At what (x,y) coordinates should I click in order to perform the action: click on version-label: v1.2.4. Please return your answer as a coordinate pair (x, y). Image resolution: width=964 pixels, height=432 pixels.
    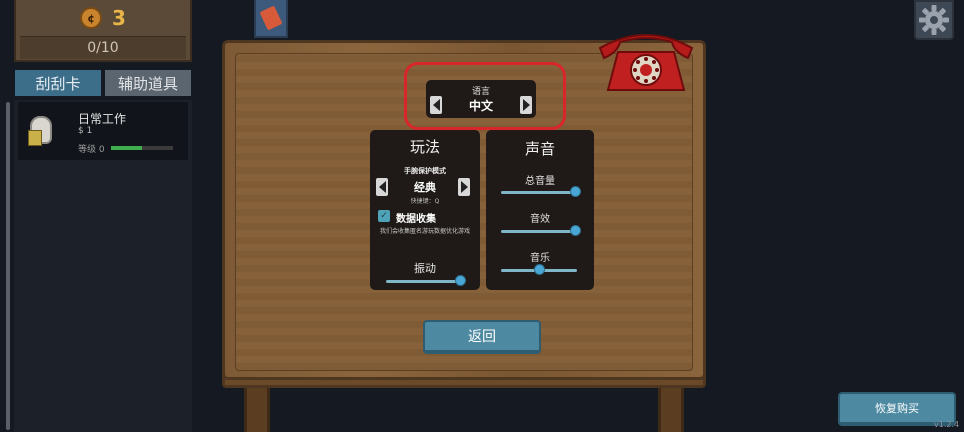
    Looking at the image, I should click on (947, 424).